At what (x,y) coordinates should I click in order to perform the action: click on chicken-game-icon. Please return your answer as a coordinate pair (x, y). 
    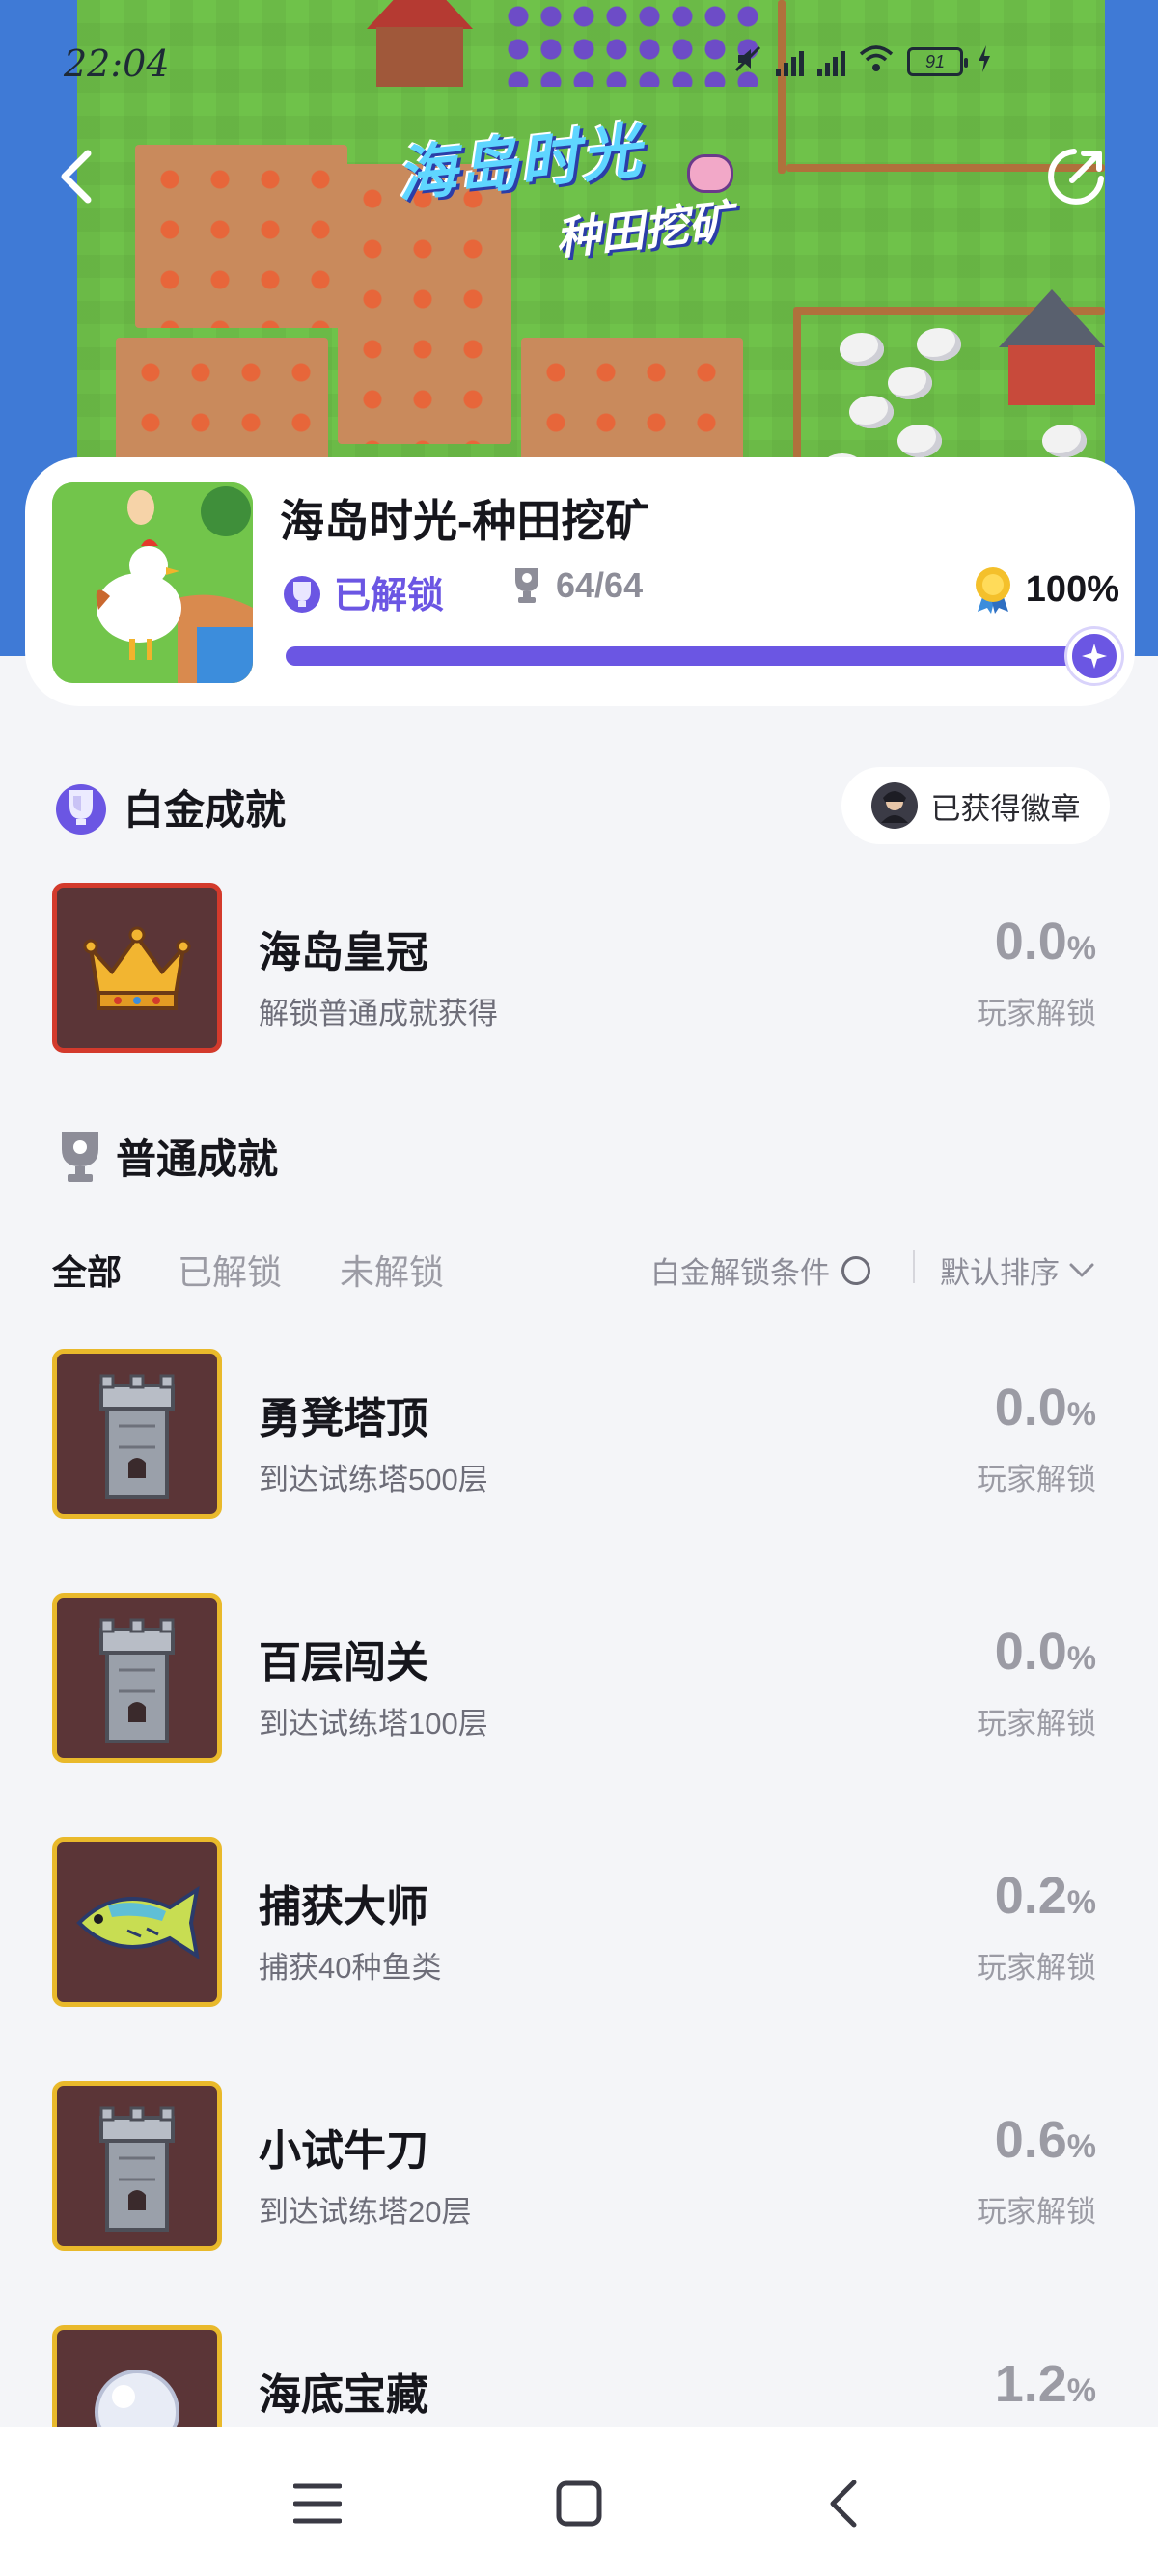
    Looking at the image, I should click on (152, 582).